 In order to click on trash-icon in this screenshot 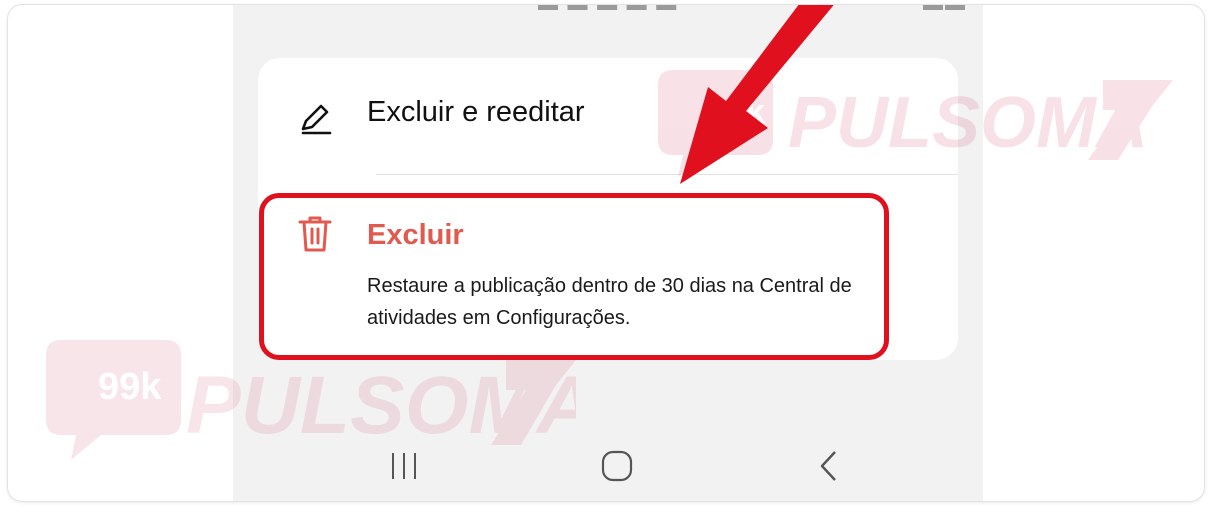, I will do `click(315, 234)`.